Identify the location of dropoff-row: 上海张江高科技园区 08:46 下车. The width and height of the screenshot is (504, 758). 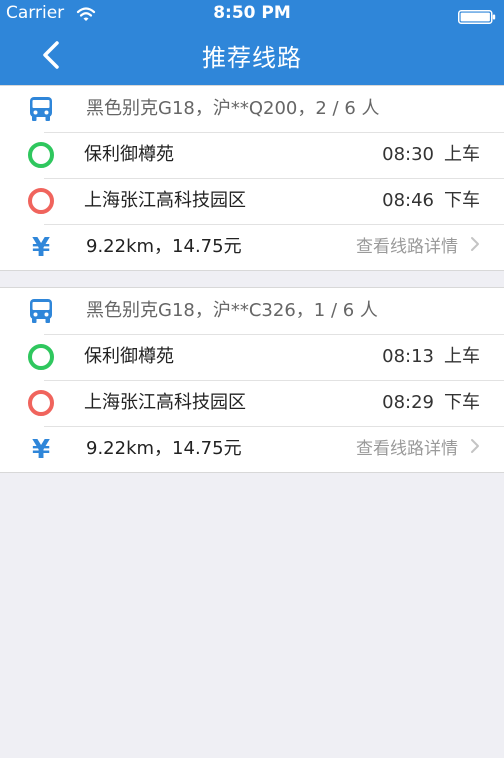
(252, 201).